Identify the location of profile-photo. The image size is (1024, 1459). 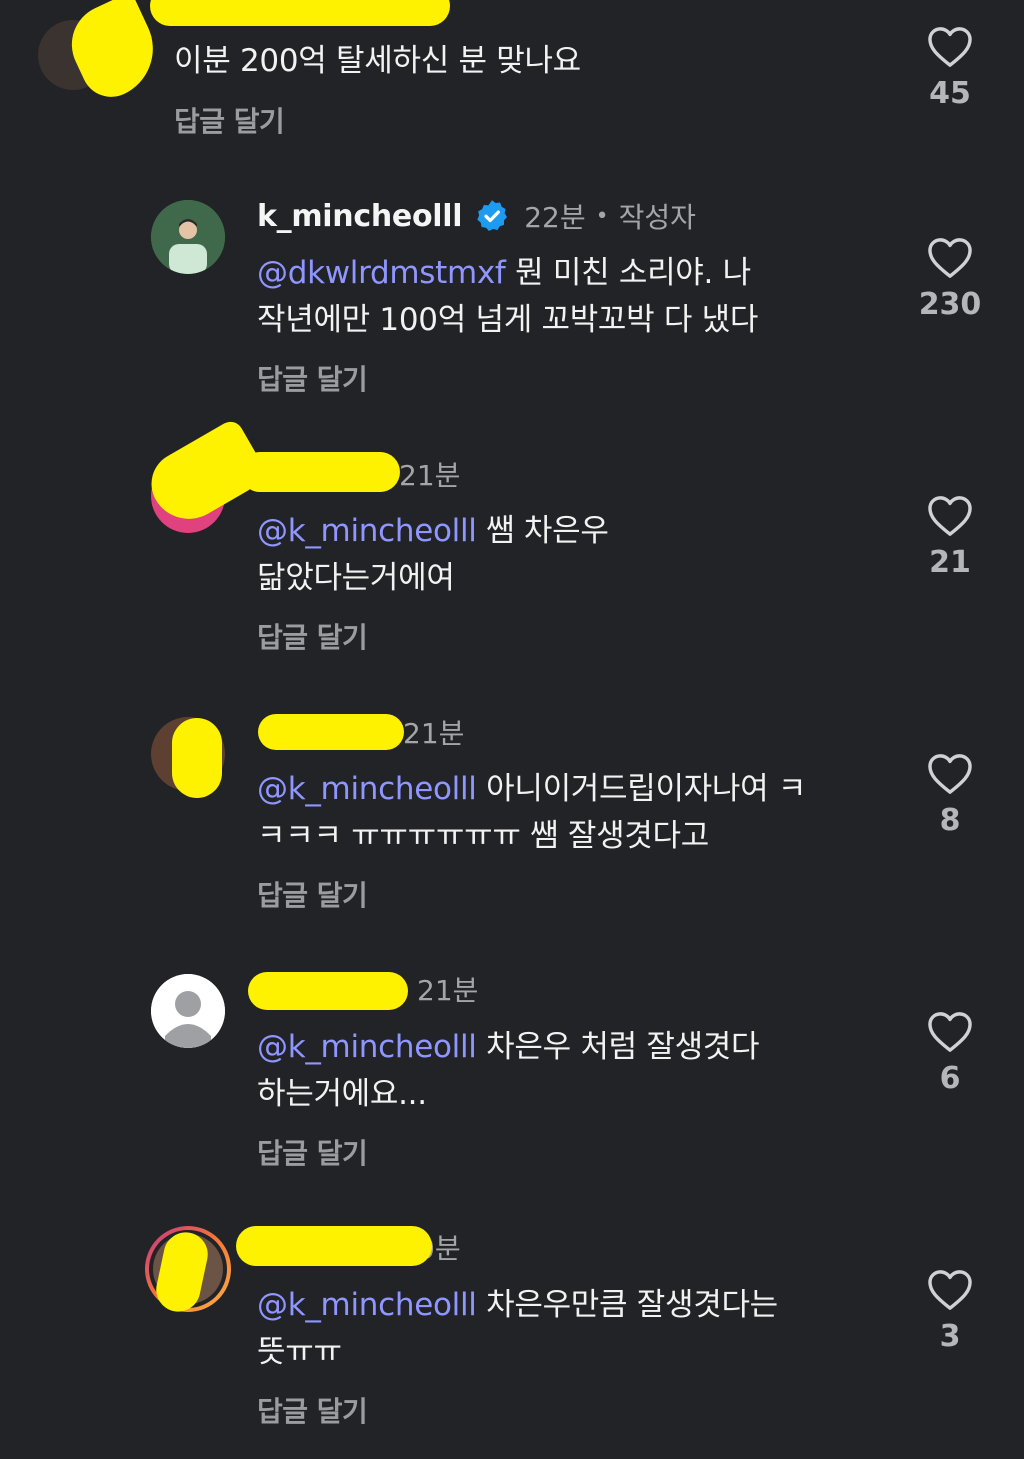
(188, 237).